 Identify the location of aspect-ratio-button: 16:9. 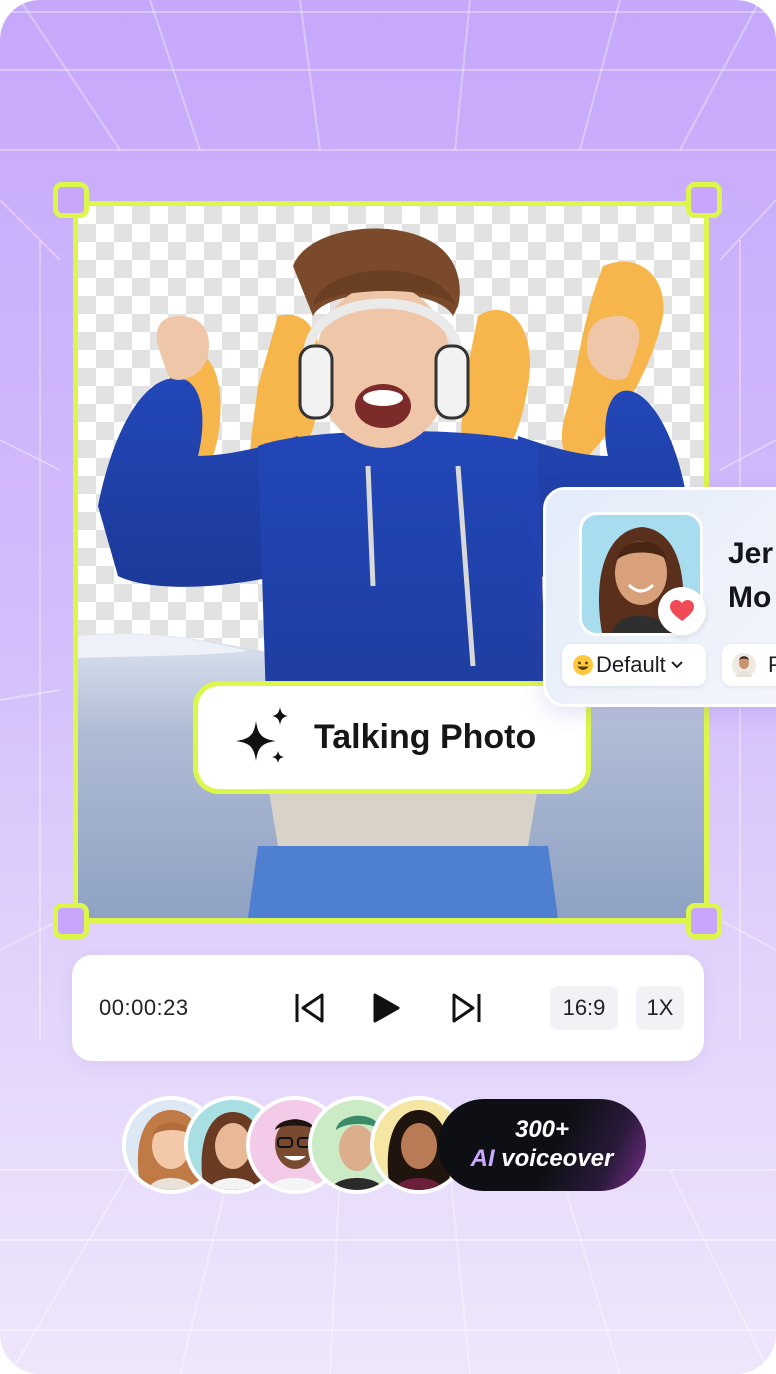
(584, 1008).